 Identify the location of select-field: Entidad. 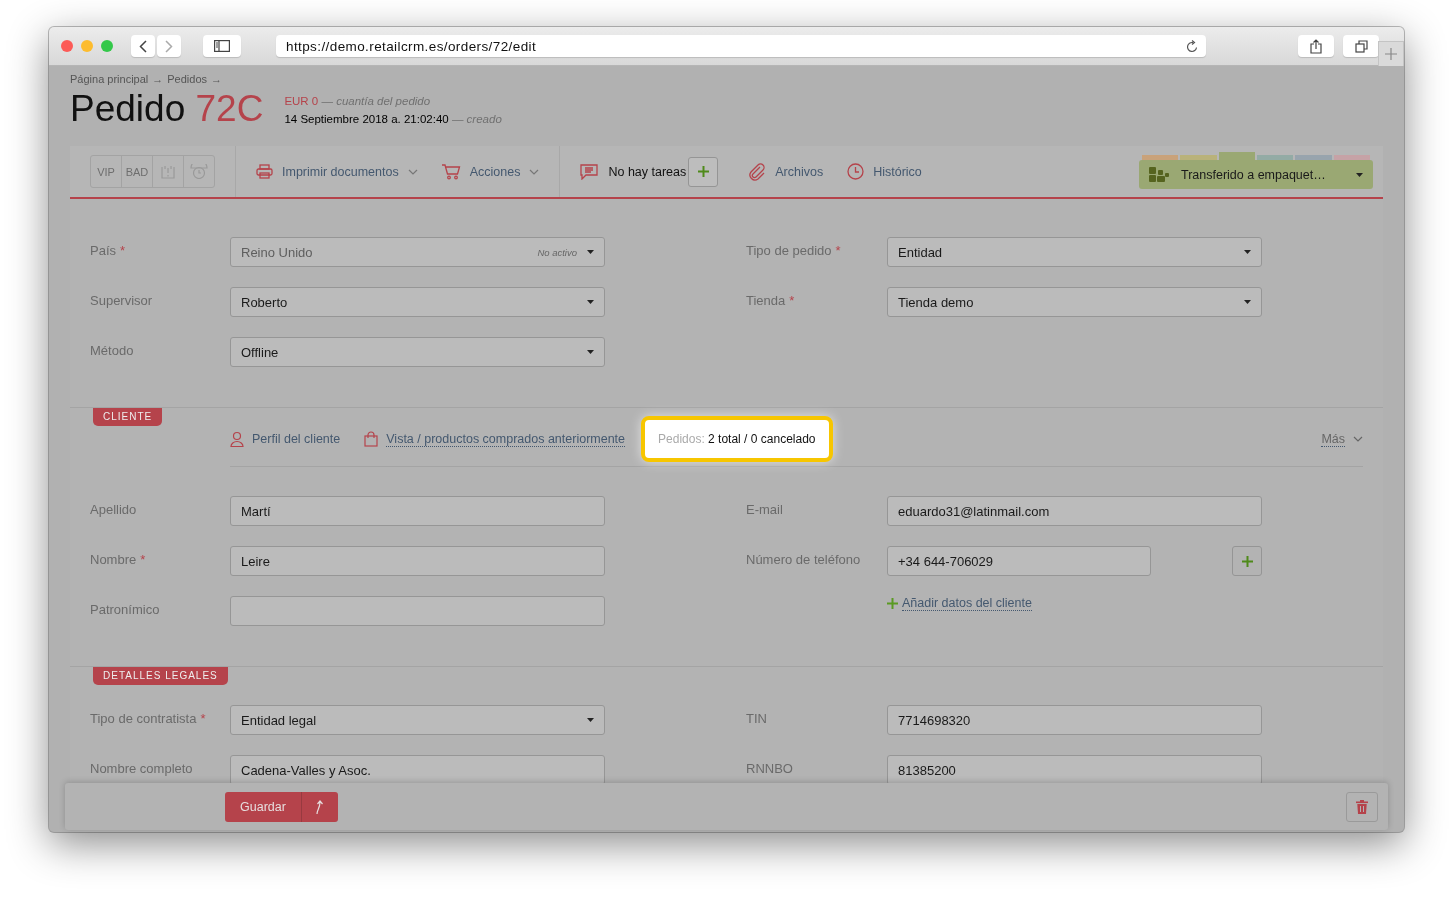
(1074, 252).